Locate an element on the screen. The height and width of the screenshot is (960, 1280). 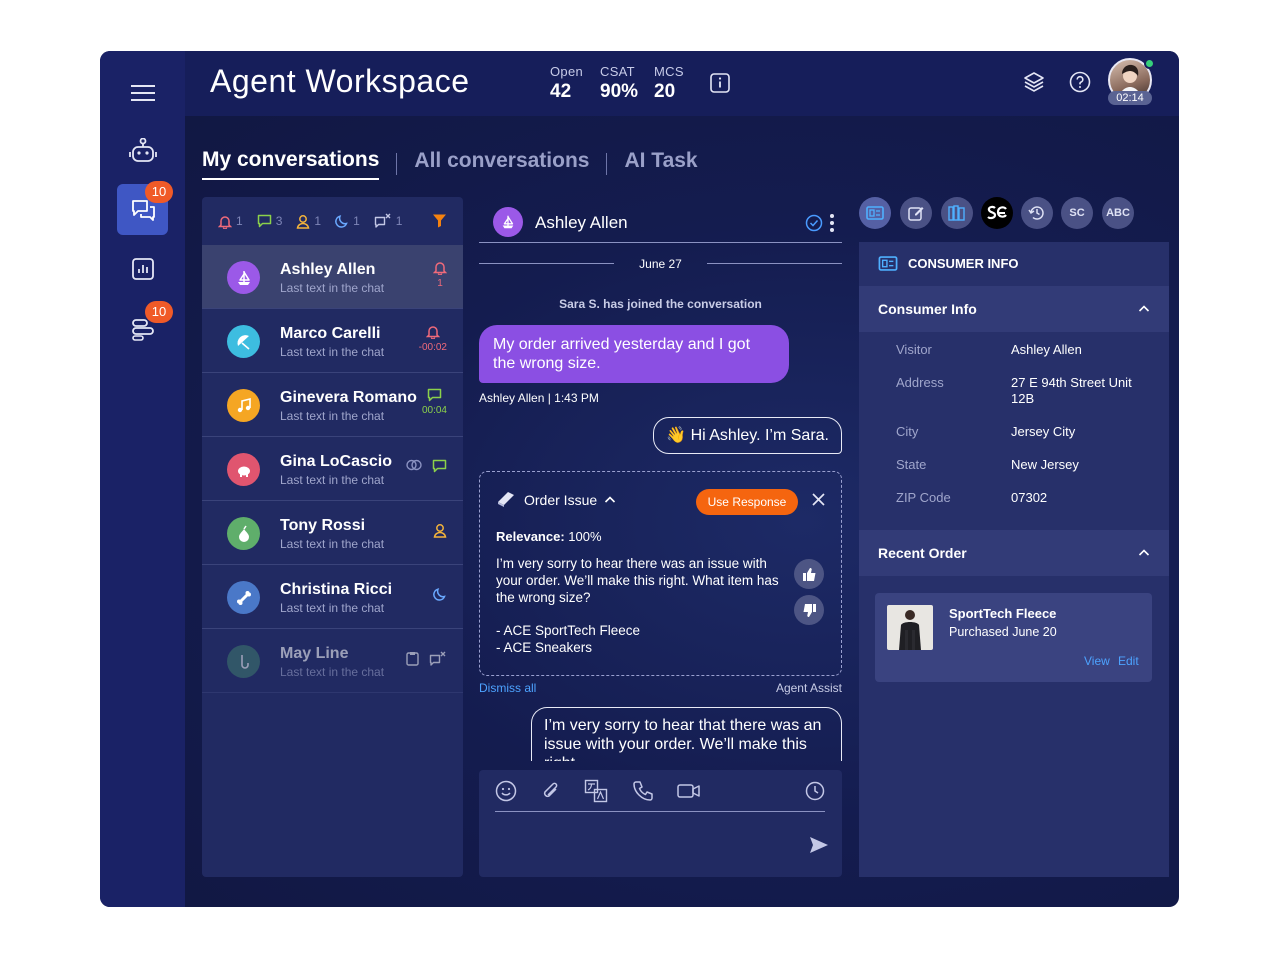
message-input is located at coordinates (645, 842).